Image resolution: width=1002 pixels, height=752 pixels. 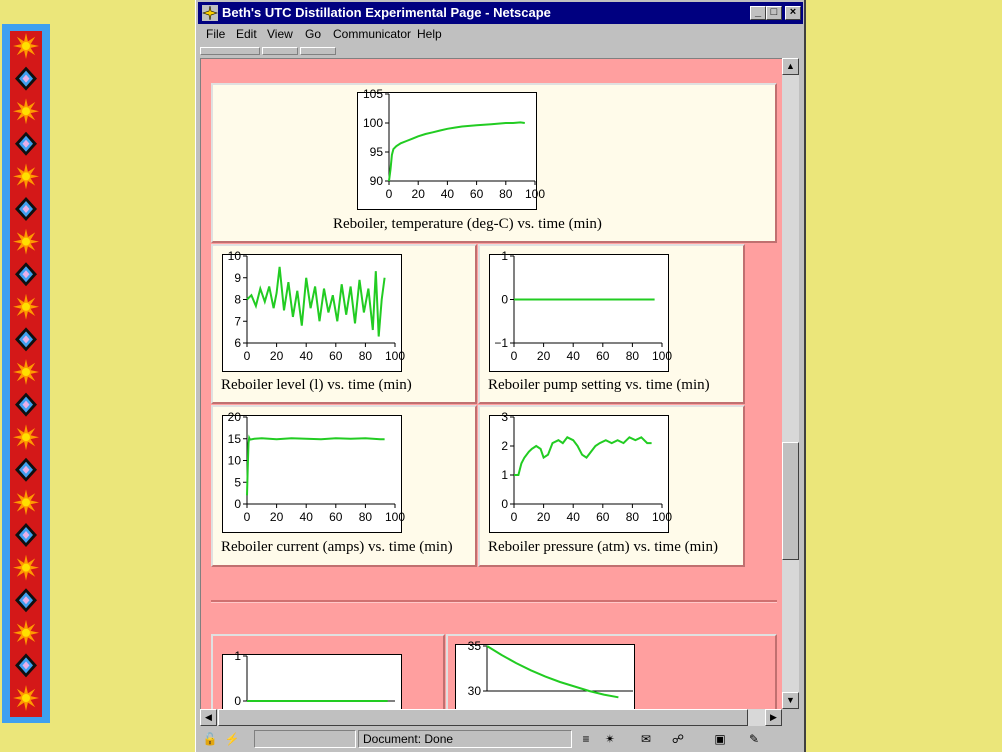 What do you see at coordinates (429, 34) in the screenshot?
I see `menu-help: Help` at bounding box center [429, 34].